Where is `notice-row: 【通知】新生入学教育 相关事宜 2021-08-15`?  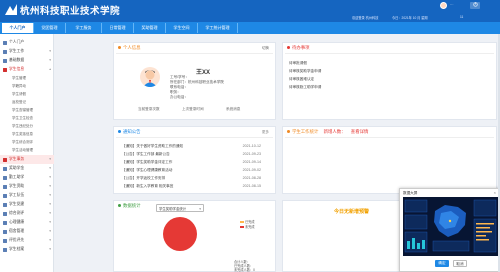 notice-row: 【通知】新生入学教育 相关事宜 2021-08-15 is located at coordinates (194, 188).